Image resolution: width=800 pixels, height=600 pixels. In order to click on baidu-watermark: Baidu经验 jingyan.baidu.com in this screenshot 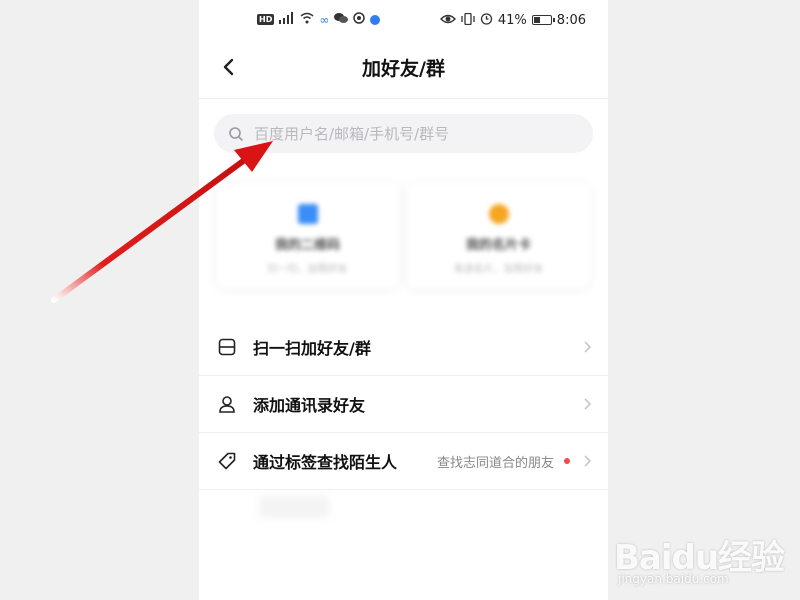, I will do `click(702, 558)`.